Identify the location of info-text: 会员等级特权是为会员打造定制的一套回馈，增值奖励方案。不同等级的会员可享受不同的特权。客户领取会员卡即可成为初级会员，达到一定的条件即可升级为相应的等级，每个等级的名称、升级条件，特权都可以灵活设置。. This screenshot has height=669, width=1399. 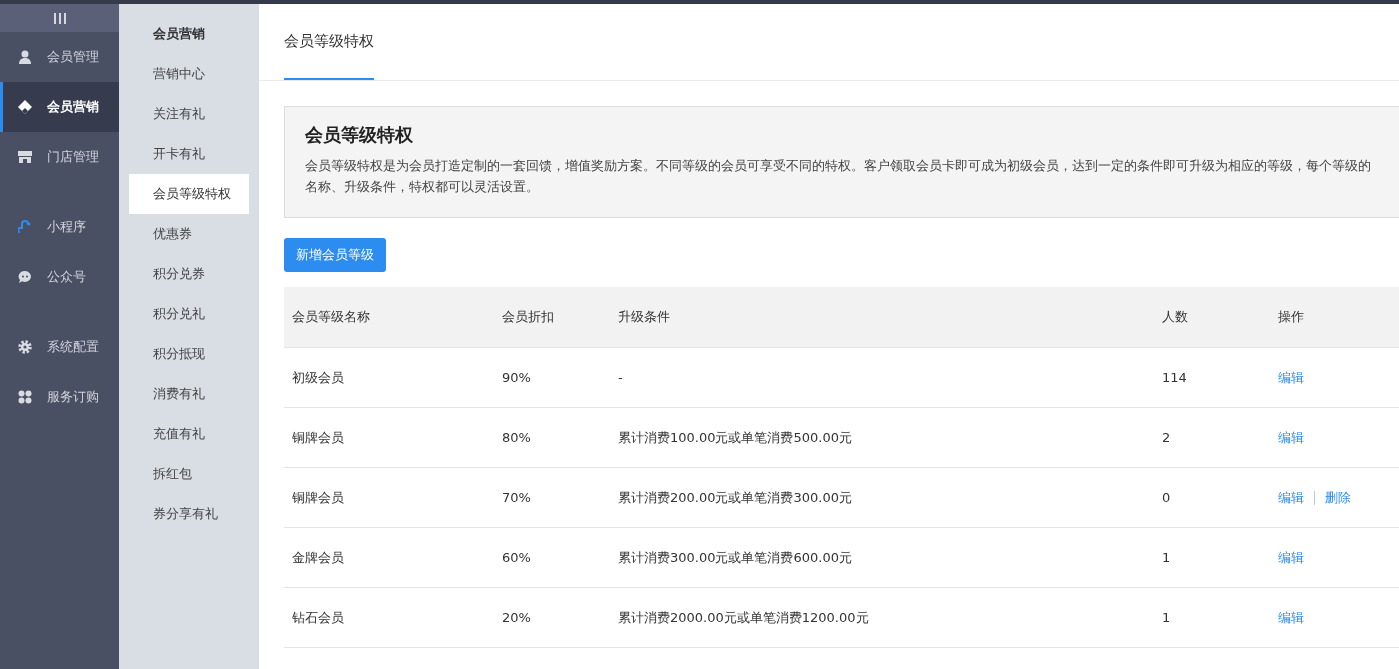
(838, 176).